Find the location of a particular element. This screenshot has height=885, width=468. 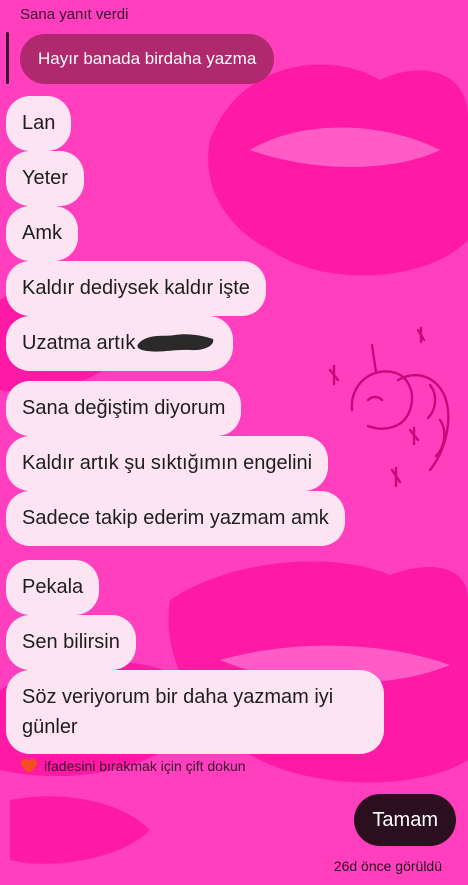

message-bubble: Lan is located at coordinates (39, 123).